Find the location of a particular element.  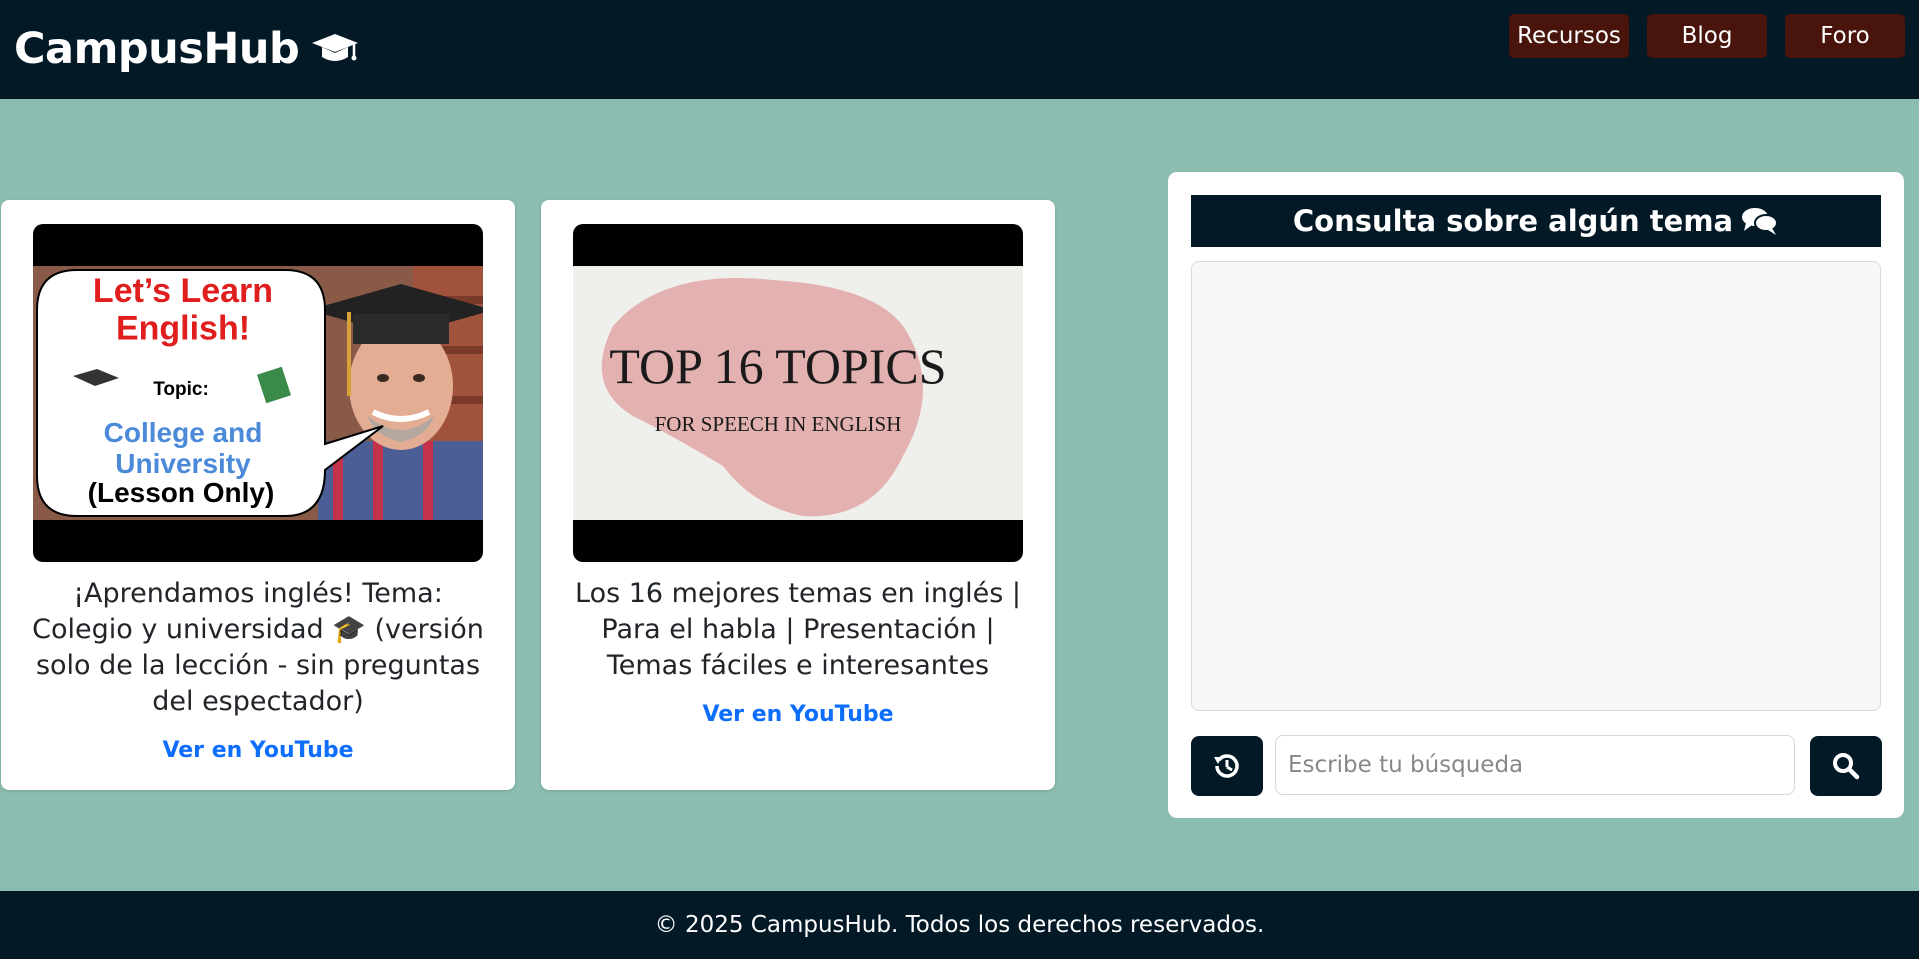

nav-link-foro: Foro is located at coordinates (1845, 36).